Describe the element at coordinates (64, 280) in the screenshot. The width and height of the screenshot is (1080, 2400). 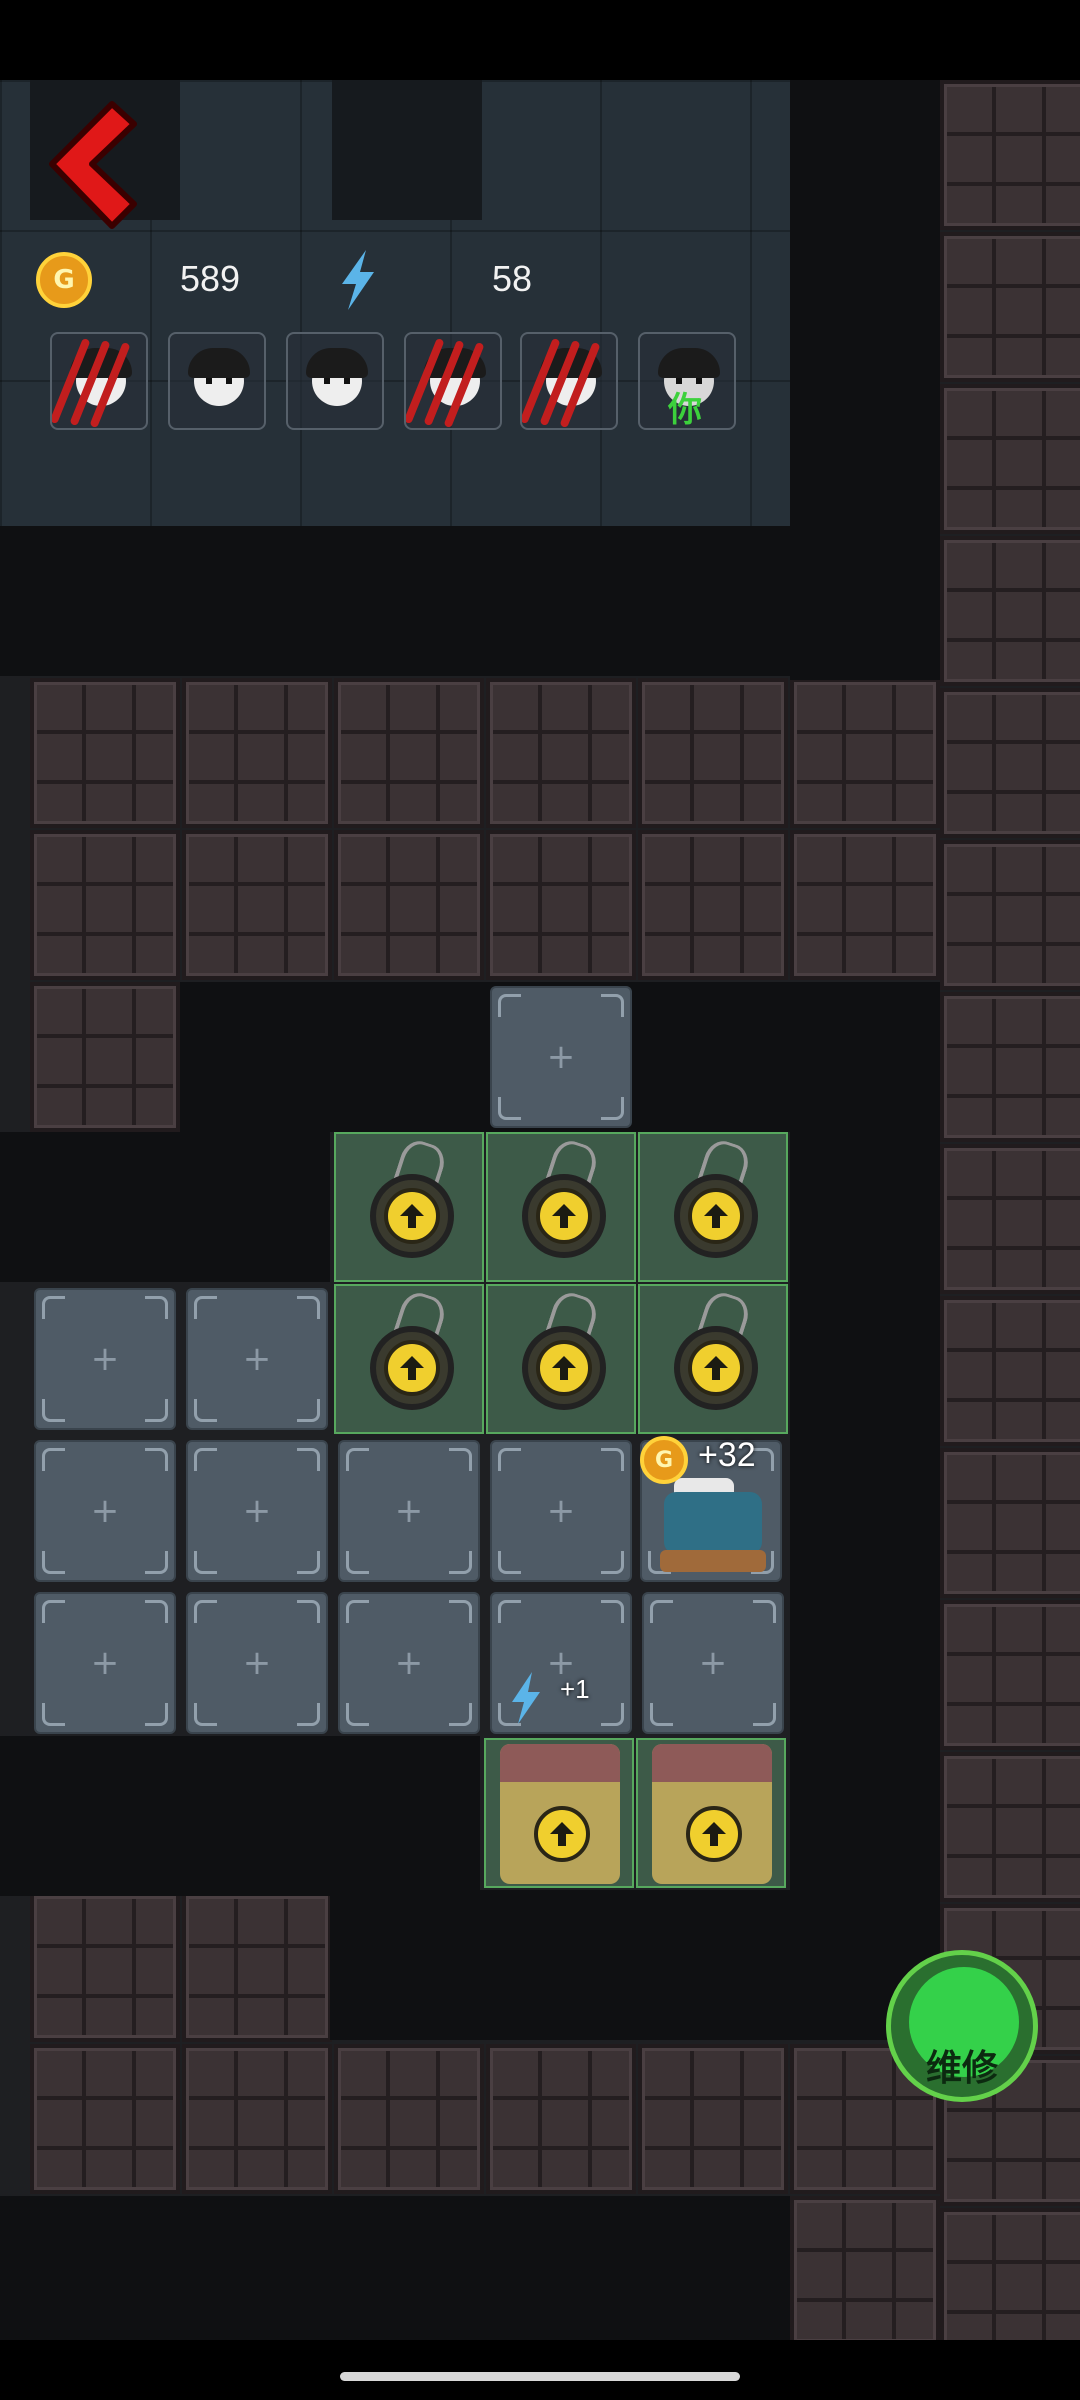
I see `gold-coin-icon: G` at that location.